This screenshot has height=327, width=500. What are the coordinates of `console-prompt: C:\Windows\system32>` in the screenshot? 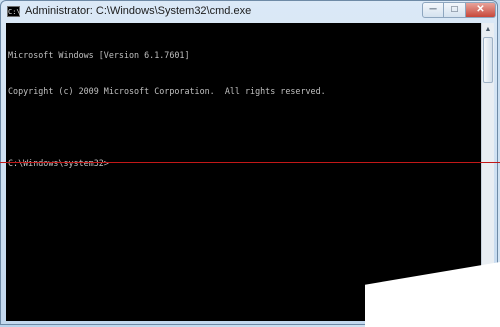 It's located at (167, 163).